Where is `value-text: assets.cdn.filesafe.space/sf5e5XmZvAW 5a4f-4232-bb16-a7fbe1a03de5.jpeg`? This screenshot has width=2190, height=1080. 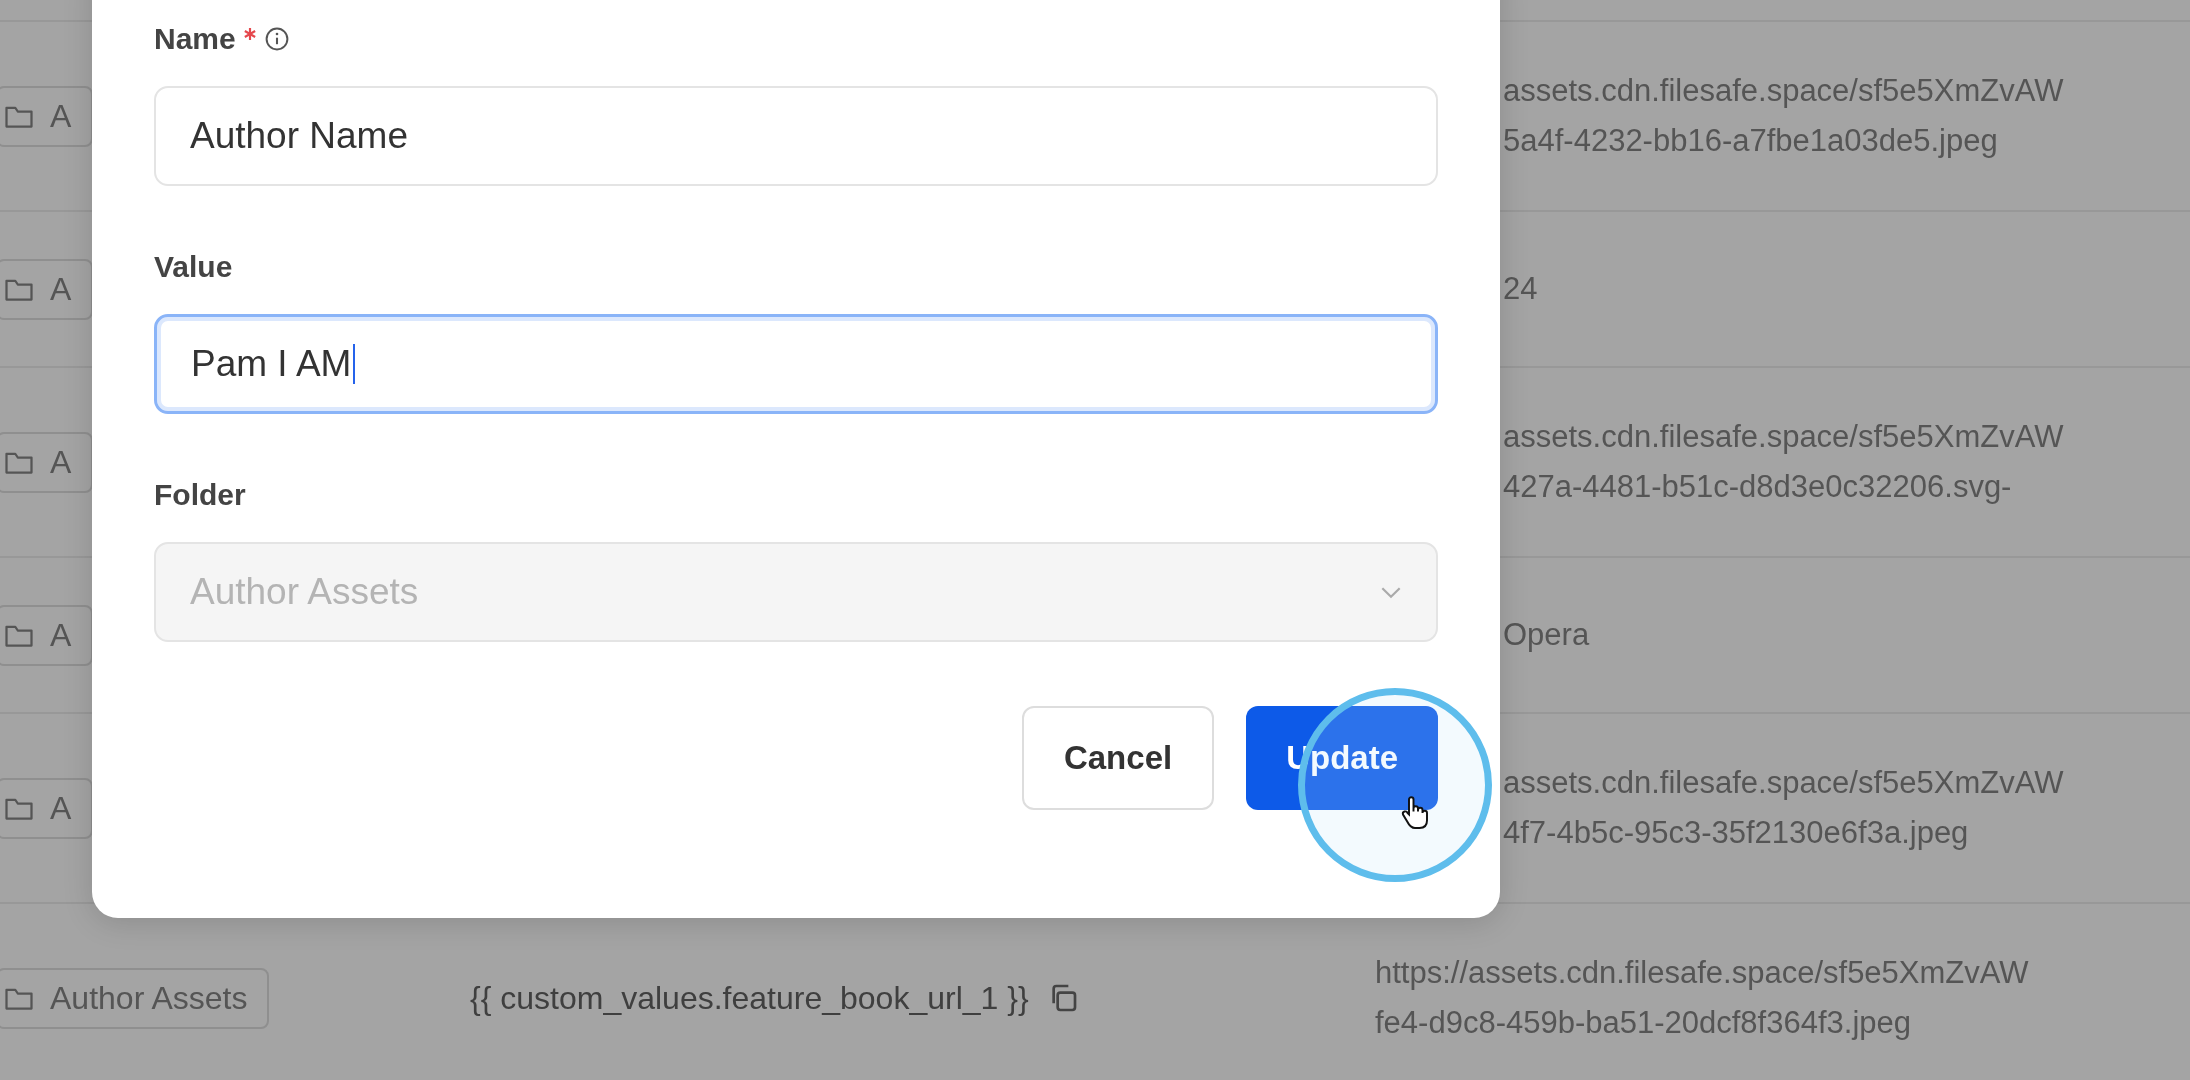
value-text: assets.cdn.filesafe.space/sf5e5XmZvAW 5a4f-4232-bb16-a7fbe1a03de5.jpeg is located at coordinates (1784, 116).